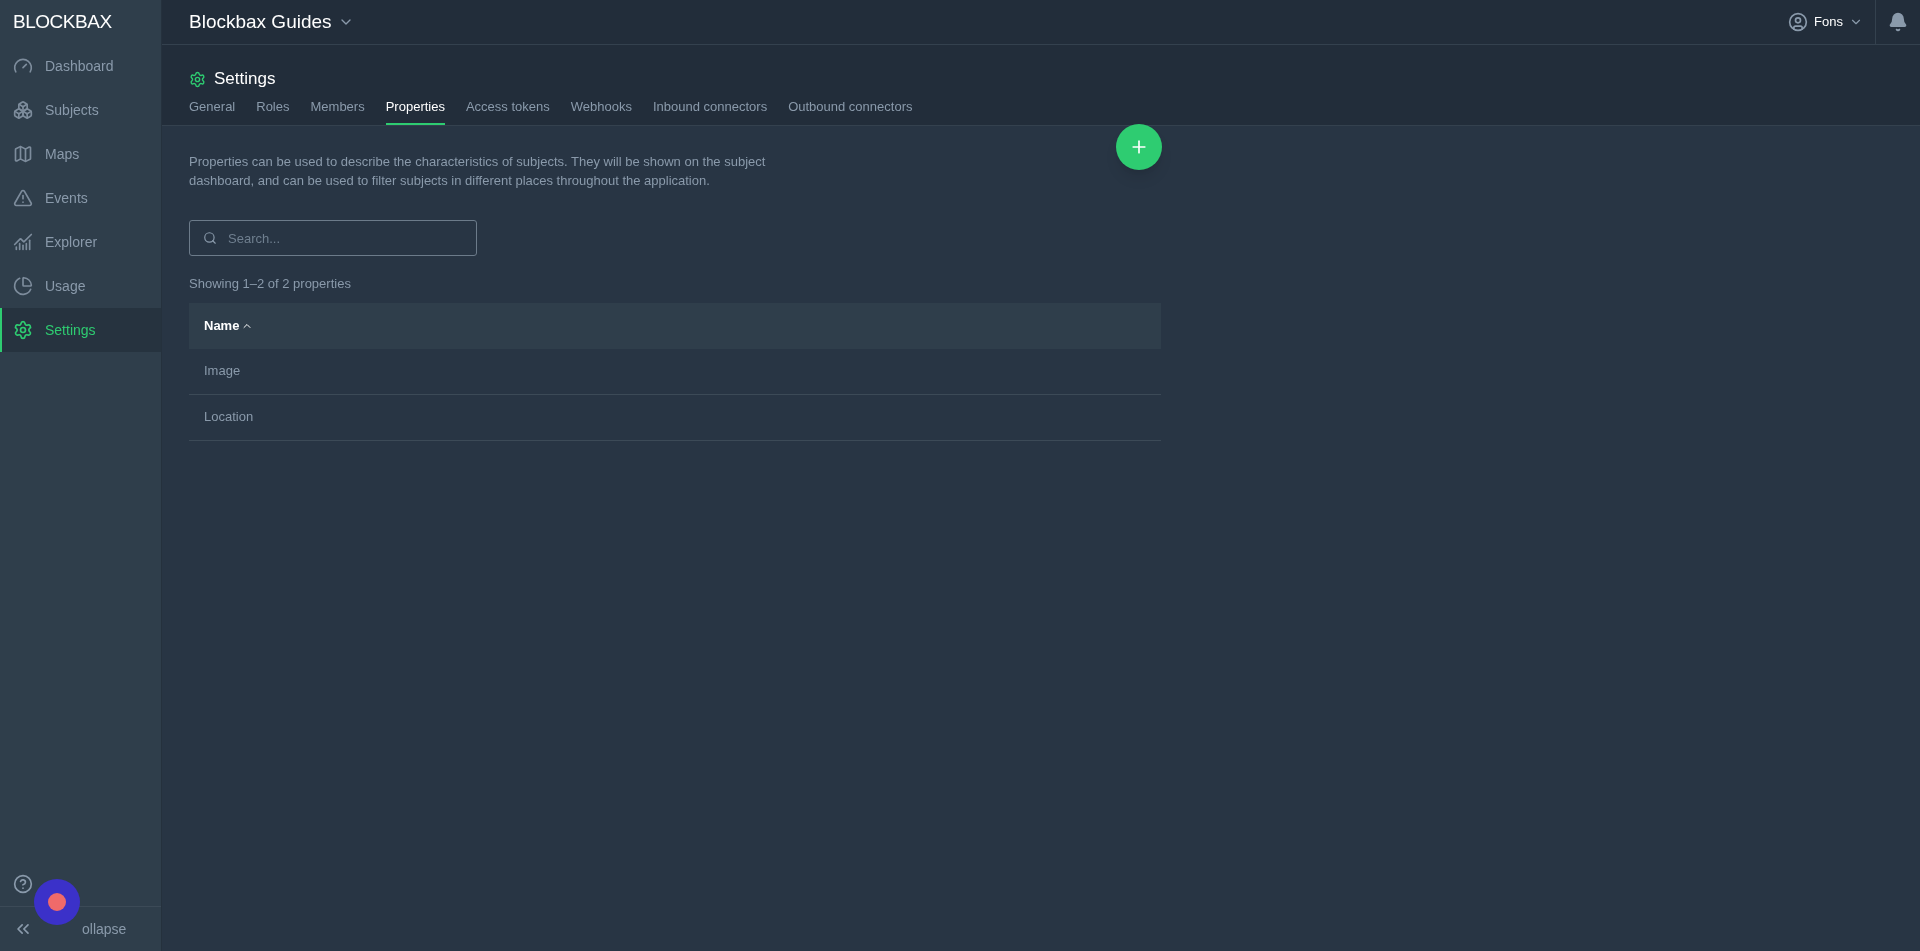 This screenshot has height=951, width=1920. What do you see at coordinates (80, 242) in the screenshot?
I see `sidebar-item: Explorer` at bounding box center [80, 242].